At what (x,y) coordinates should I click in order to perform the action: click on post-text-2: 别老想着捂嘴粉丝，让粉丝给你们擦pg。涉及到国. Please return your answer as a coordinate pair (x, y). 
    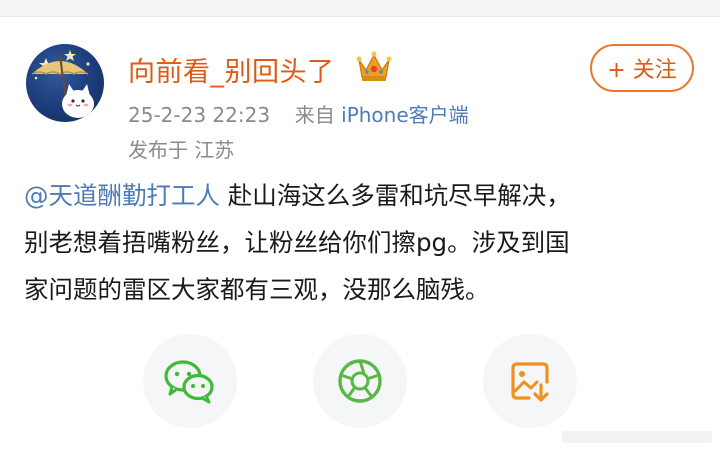
    Looking at the image, I should click on (297, 242).